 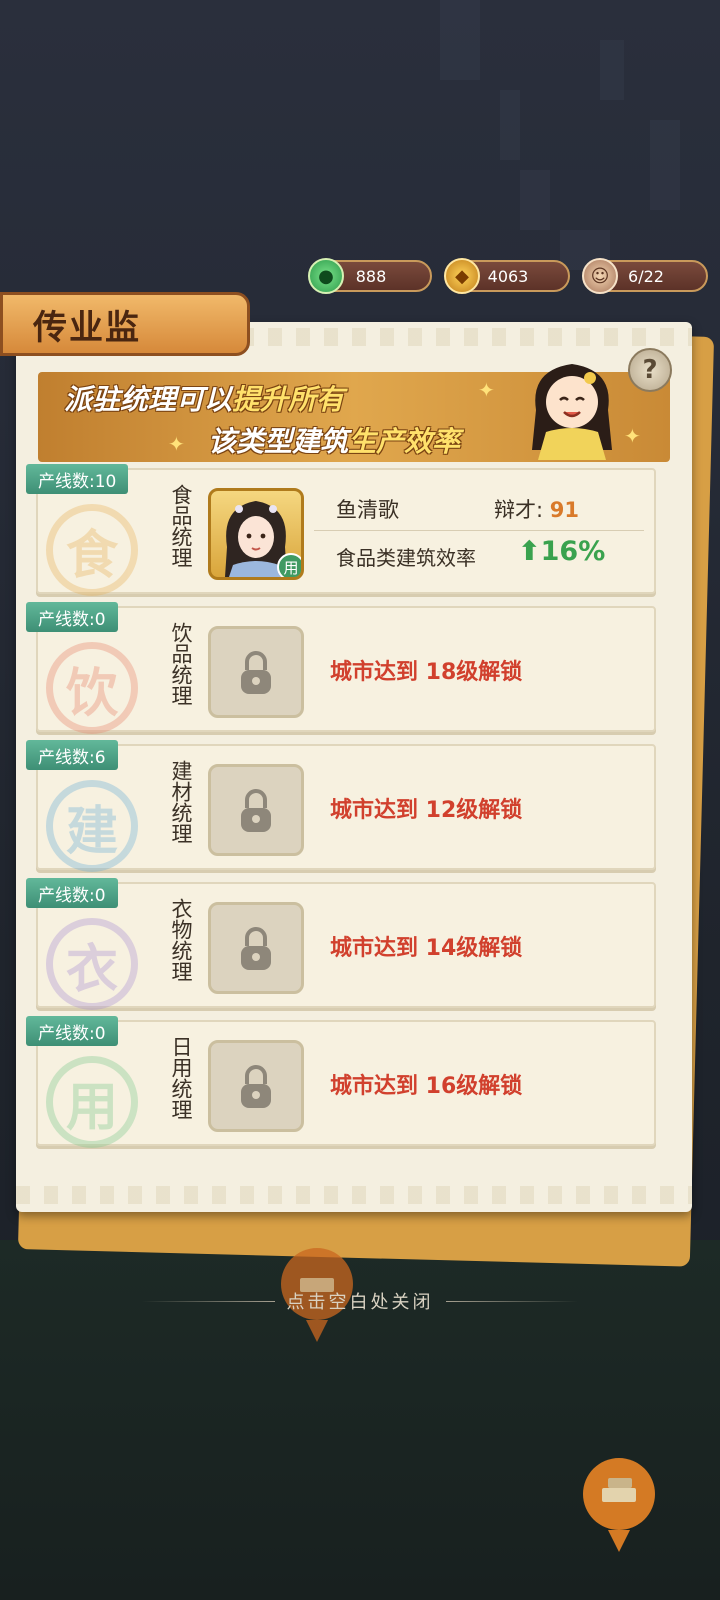 I want to click on coin-resource-counter: ◆ 4063, so click(x=507, y=276).